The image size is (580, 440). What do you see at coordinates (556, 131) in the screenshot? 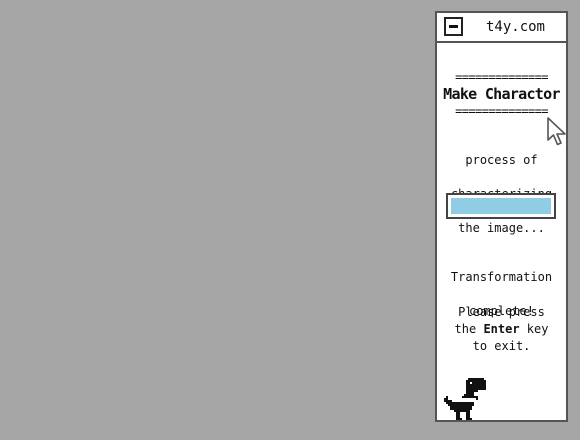
I see `mouse-cursor-icon` at bounding box center [556, 131].